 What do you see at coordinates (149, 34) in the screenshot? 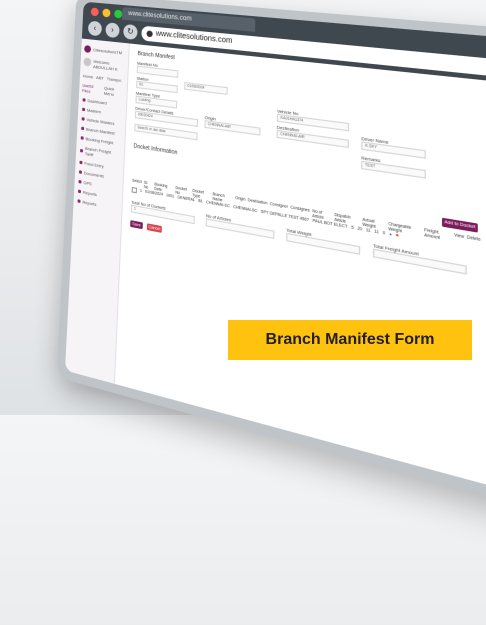
I see `site-icon` at bounding box center [149, 34].